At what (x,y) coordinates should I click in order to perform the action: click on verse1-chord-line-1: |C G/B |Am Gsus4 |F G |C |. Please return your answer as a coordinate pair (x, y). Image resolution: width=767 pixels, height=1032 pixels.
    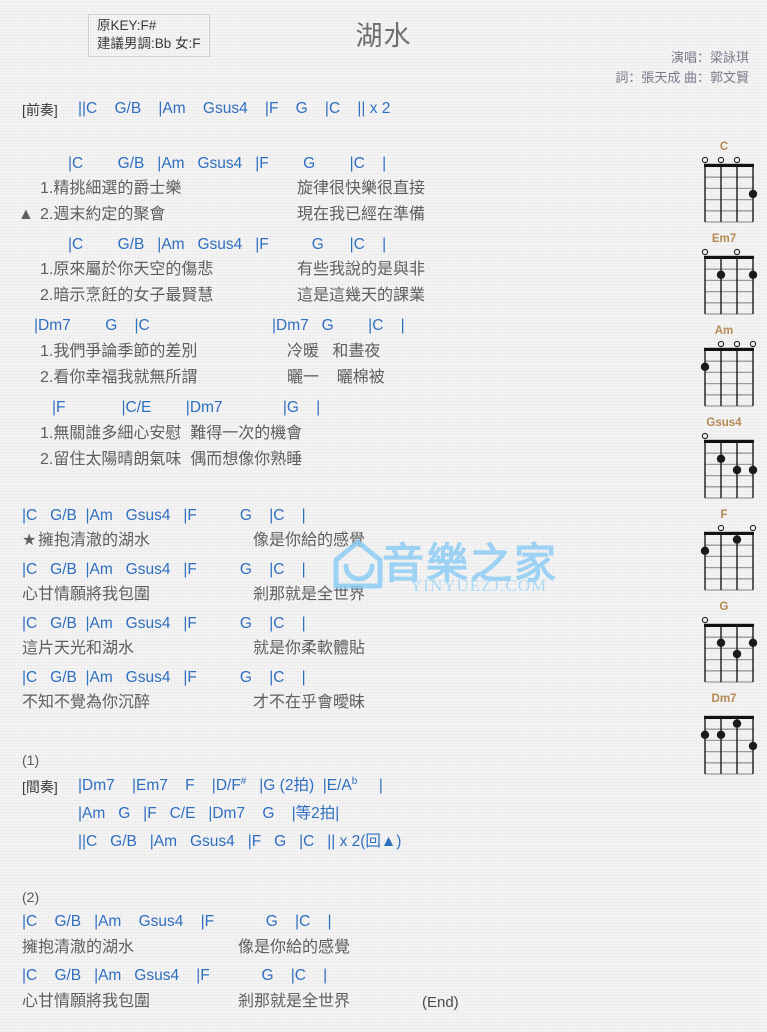
    Looking at the image, I should click on (227, 163).